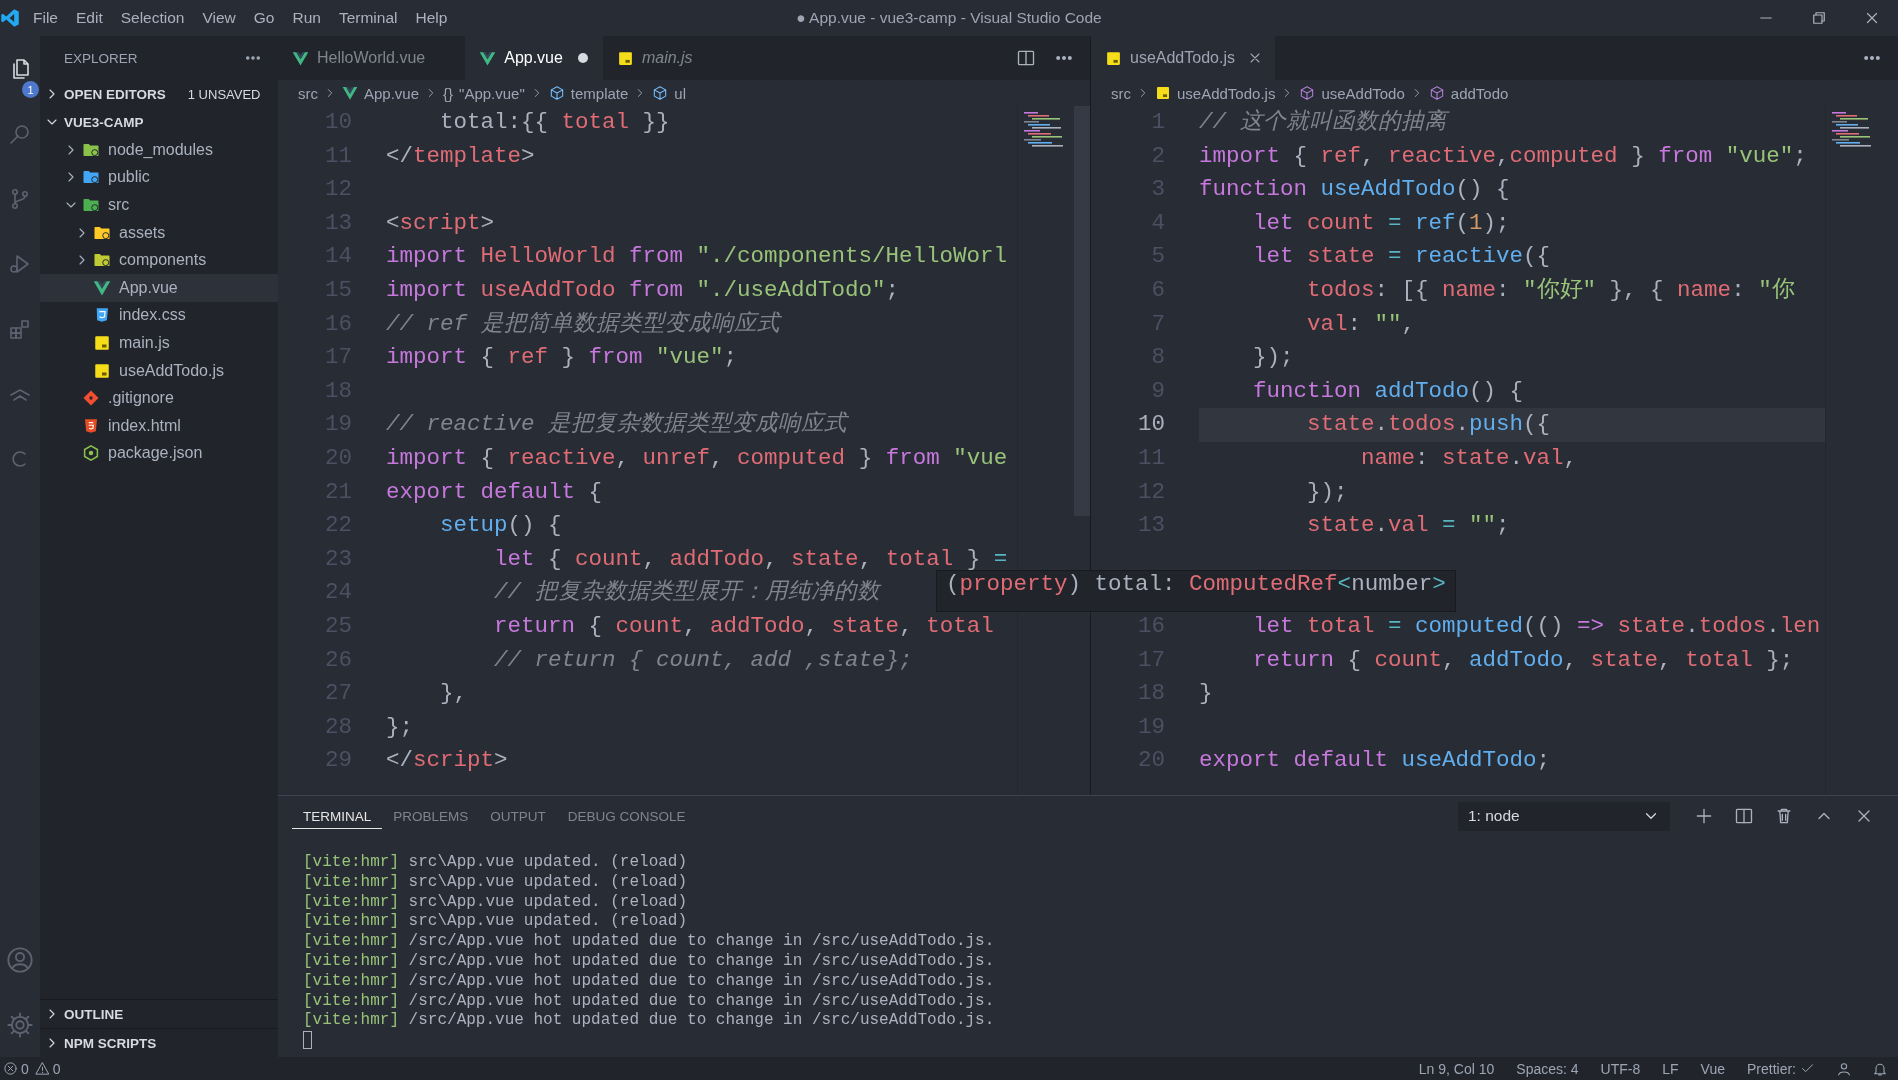  Describe the element at coordinates (159, 232) in the screenshot. I see `tree-item: assets` at that location.